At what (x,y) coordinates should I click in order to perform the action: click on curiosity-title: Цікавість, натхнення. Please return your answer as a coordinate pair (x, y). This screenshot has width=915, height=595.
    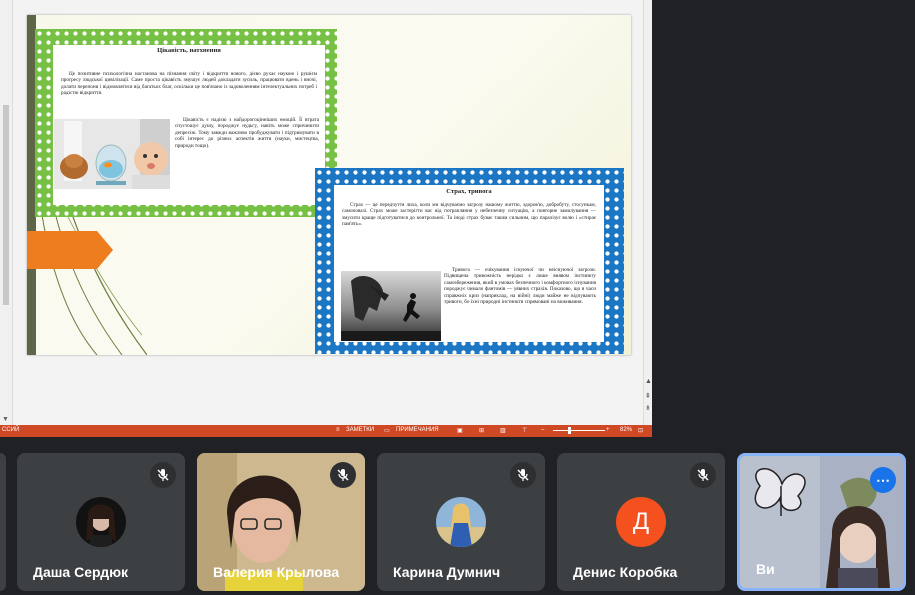
    Looking at the image, I should click on (189, 50).